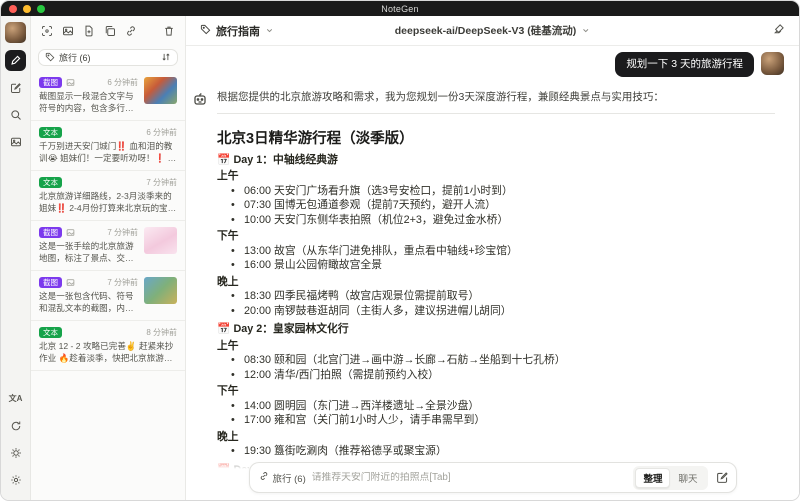  I want to click on clear-chat-button, so click(779, 31).